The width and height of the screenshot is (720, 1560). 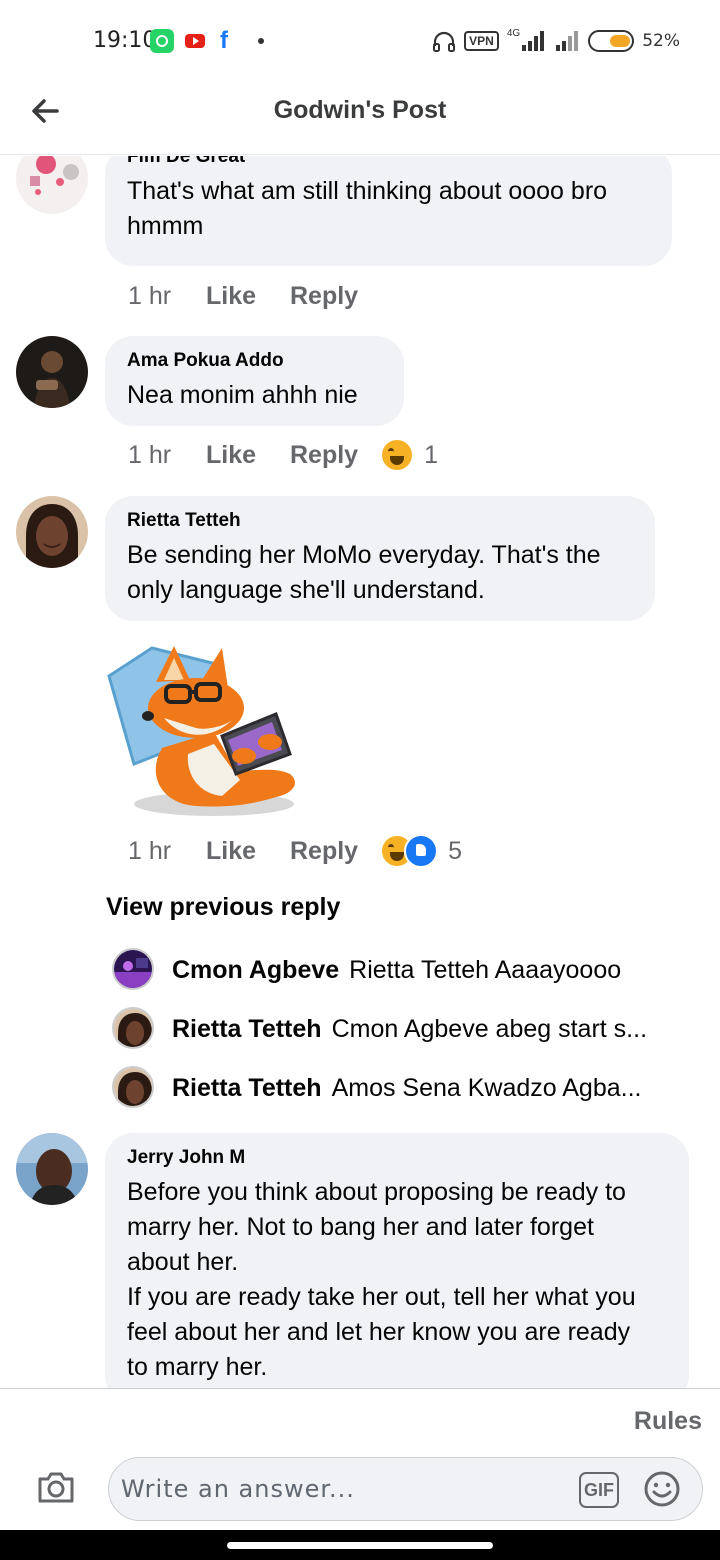 What do you see at coordinates (431, 454) in the screenshot?
I see `reaction-count: 1` at bounding box center [431, 454].